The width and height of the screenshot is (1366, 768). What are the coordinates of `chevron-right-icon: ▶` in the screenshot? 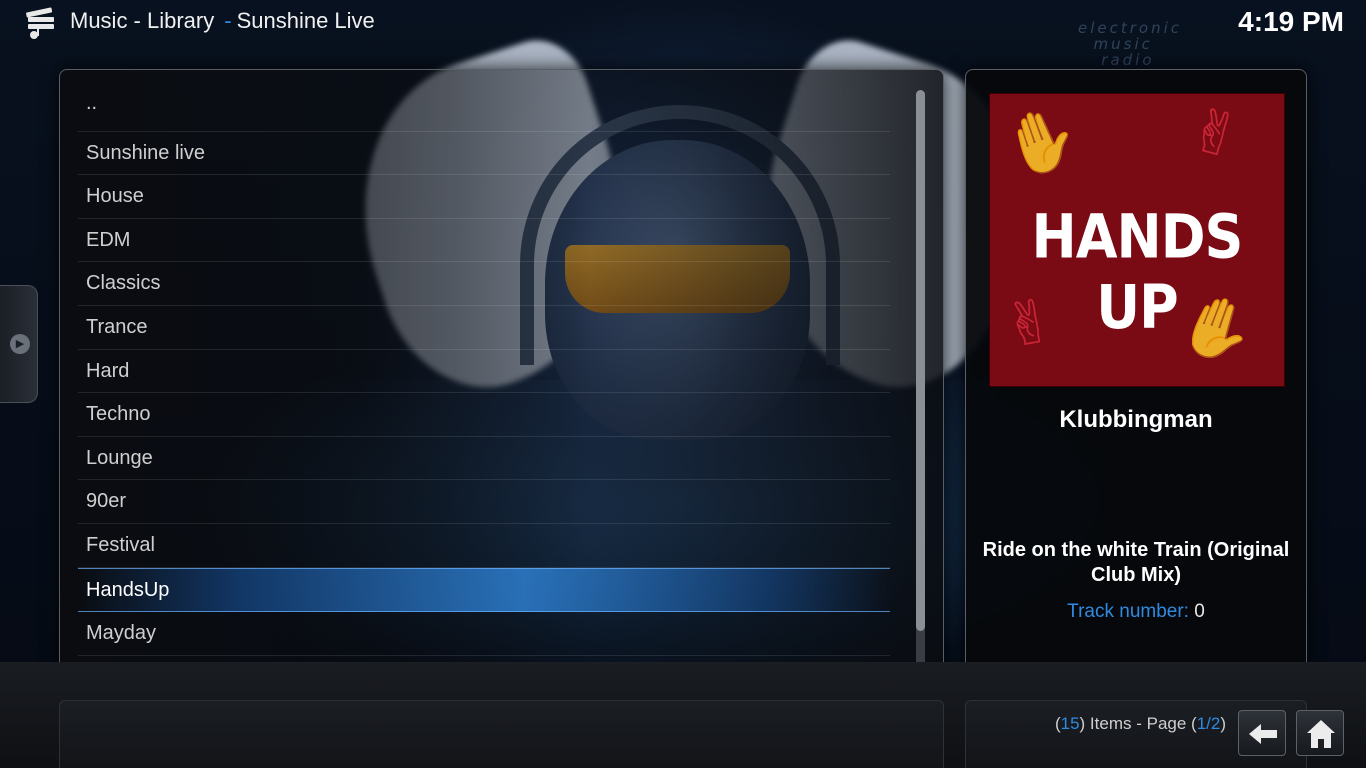 It's located at (20, 344).